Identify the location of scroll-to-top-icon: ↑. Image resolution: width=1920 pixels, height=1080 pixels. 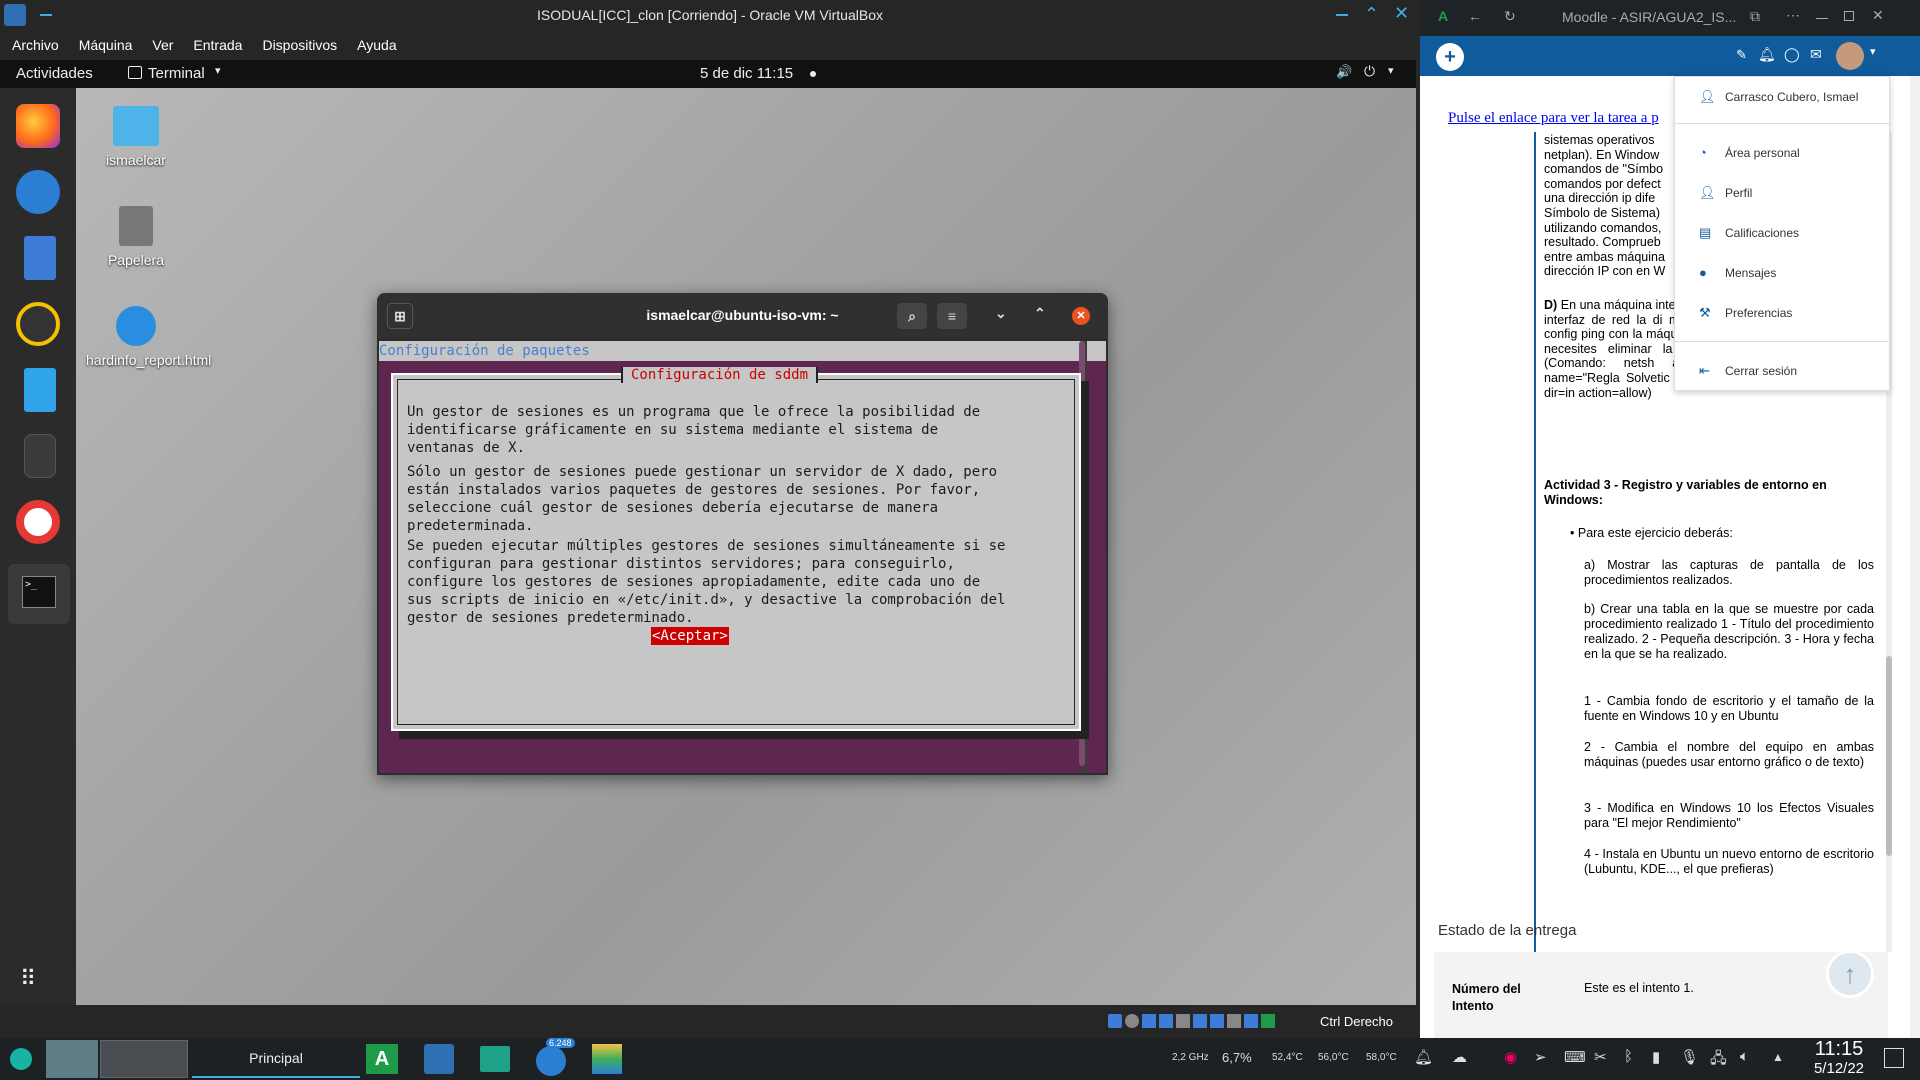
(1850, 974).